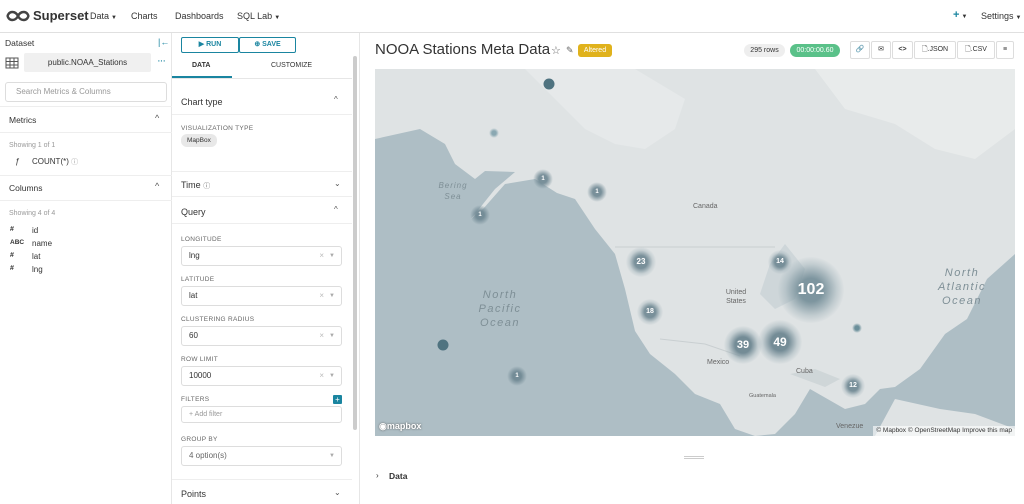  What do you see at coordinates (718, 362) in the screenshot?
I see `map-label-mexico: Mexico` at bounding box center [718, 362].